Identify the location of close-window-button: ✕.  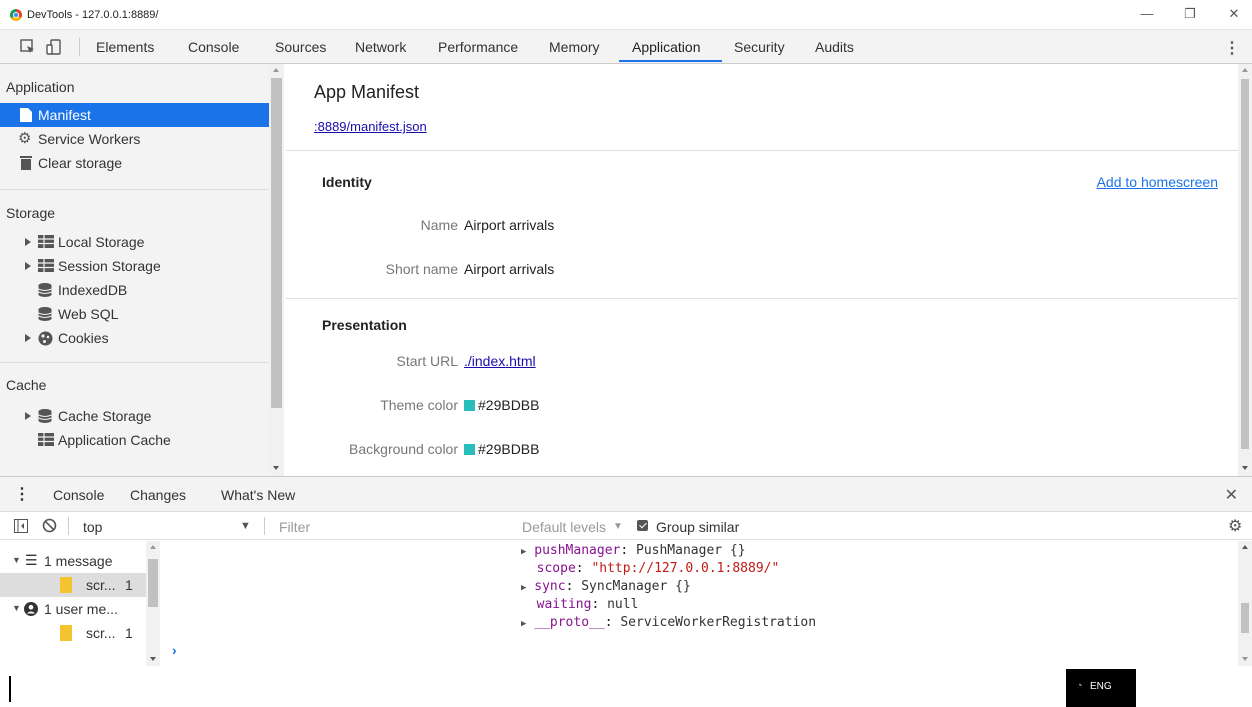
(1234, 14).